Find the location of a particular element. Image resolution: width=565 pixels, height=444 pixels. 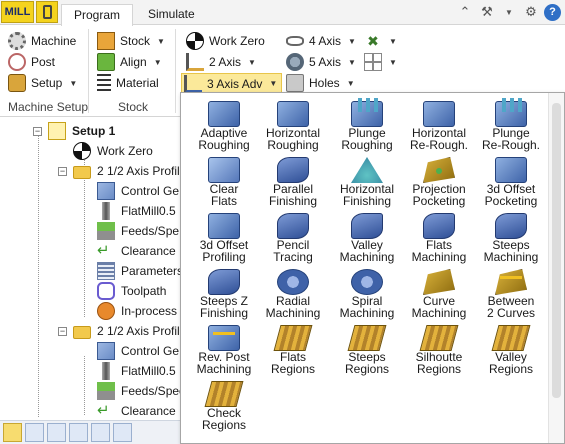

ribbon-tab-bar: MILL Program Simulate ⌃ ⚒ ▼ ⚙ ? is located at coordinates (282, 13).